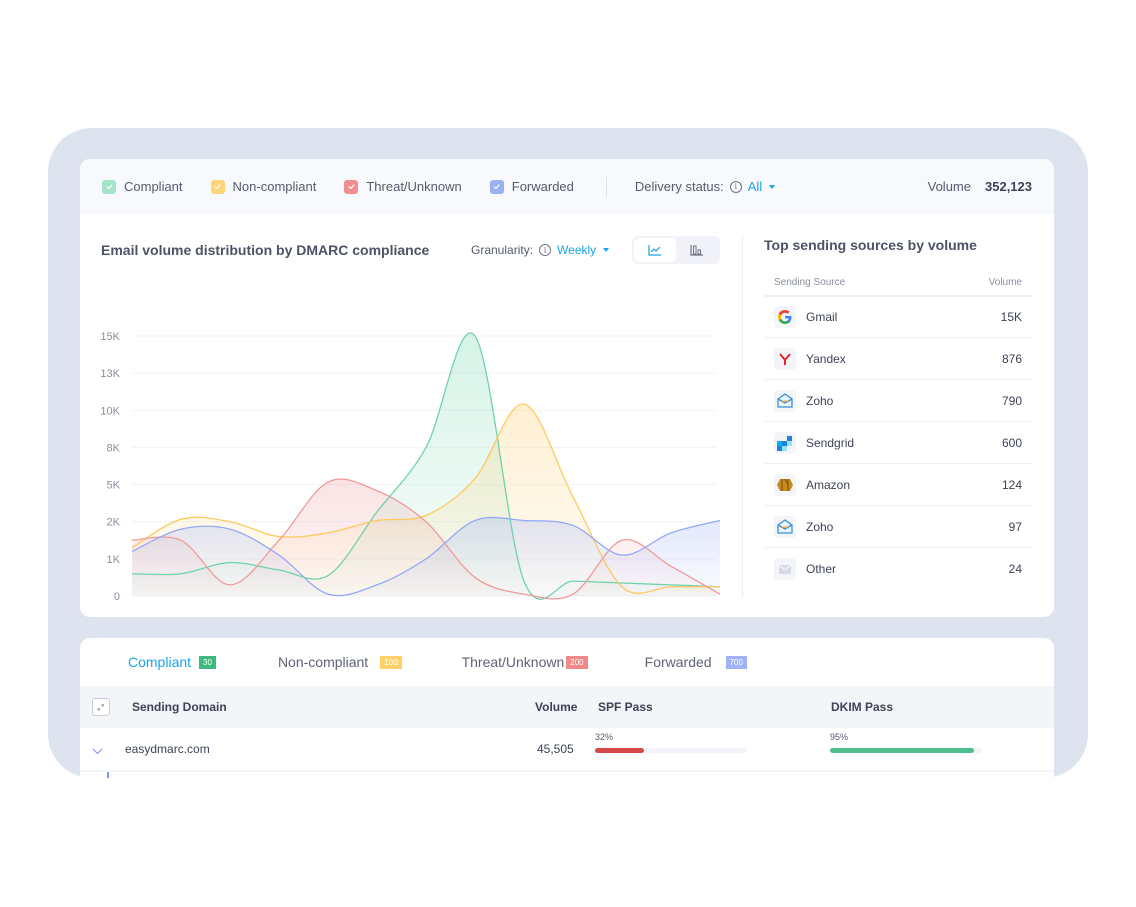 The height and width of the screenshot is (907, 1136). I want to click on granularity-filter: Granularity: i Weekly, so click(540, 250).